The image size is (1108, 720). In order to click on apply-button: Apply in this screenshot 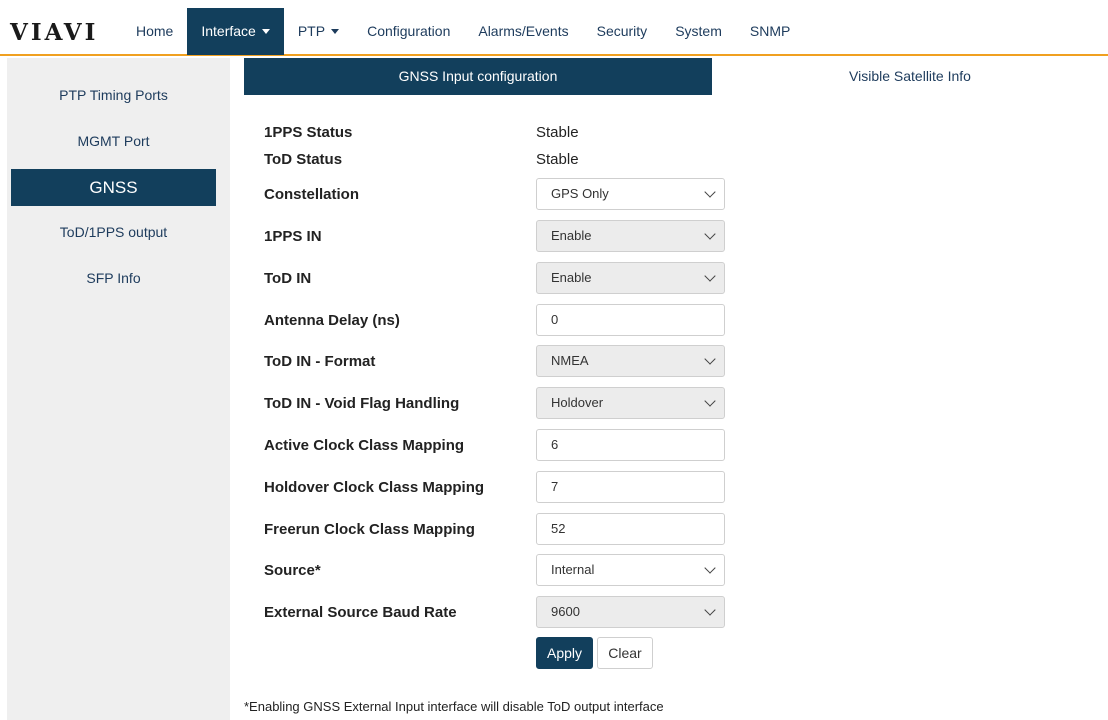, I will do `click(564, 653)`.